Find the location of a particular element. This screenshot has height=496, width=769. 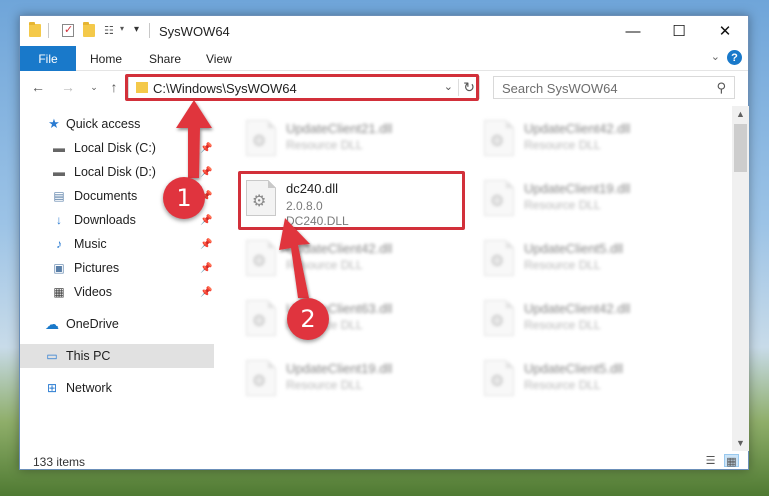

large-icons-view-icon: ▦ is located at coordinates (731, 461).